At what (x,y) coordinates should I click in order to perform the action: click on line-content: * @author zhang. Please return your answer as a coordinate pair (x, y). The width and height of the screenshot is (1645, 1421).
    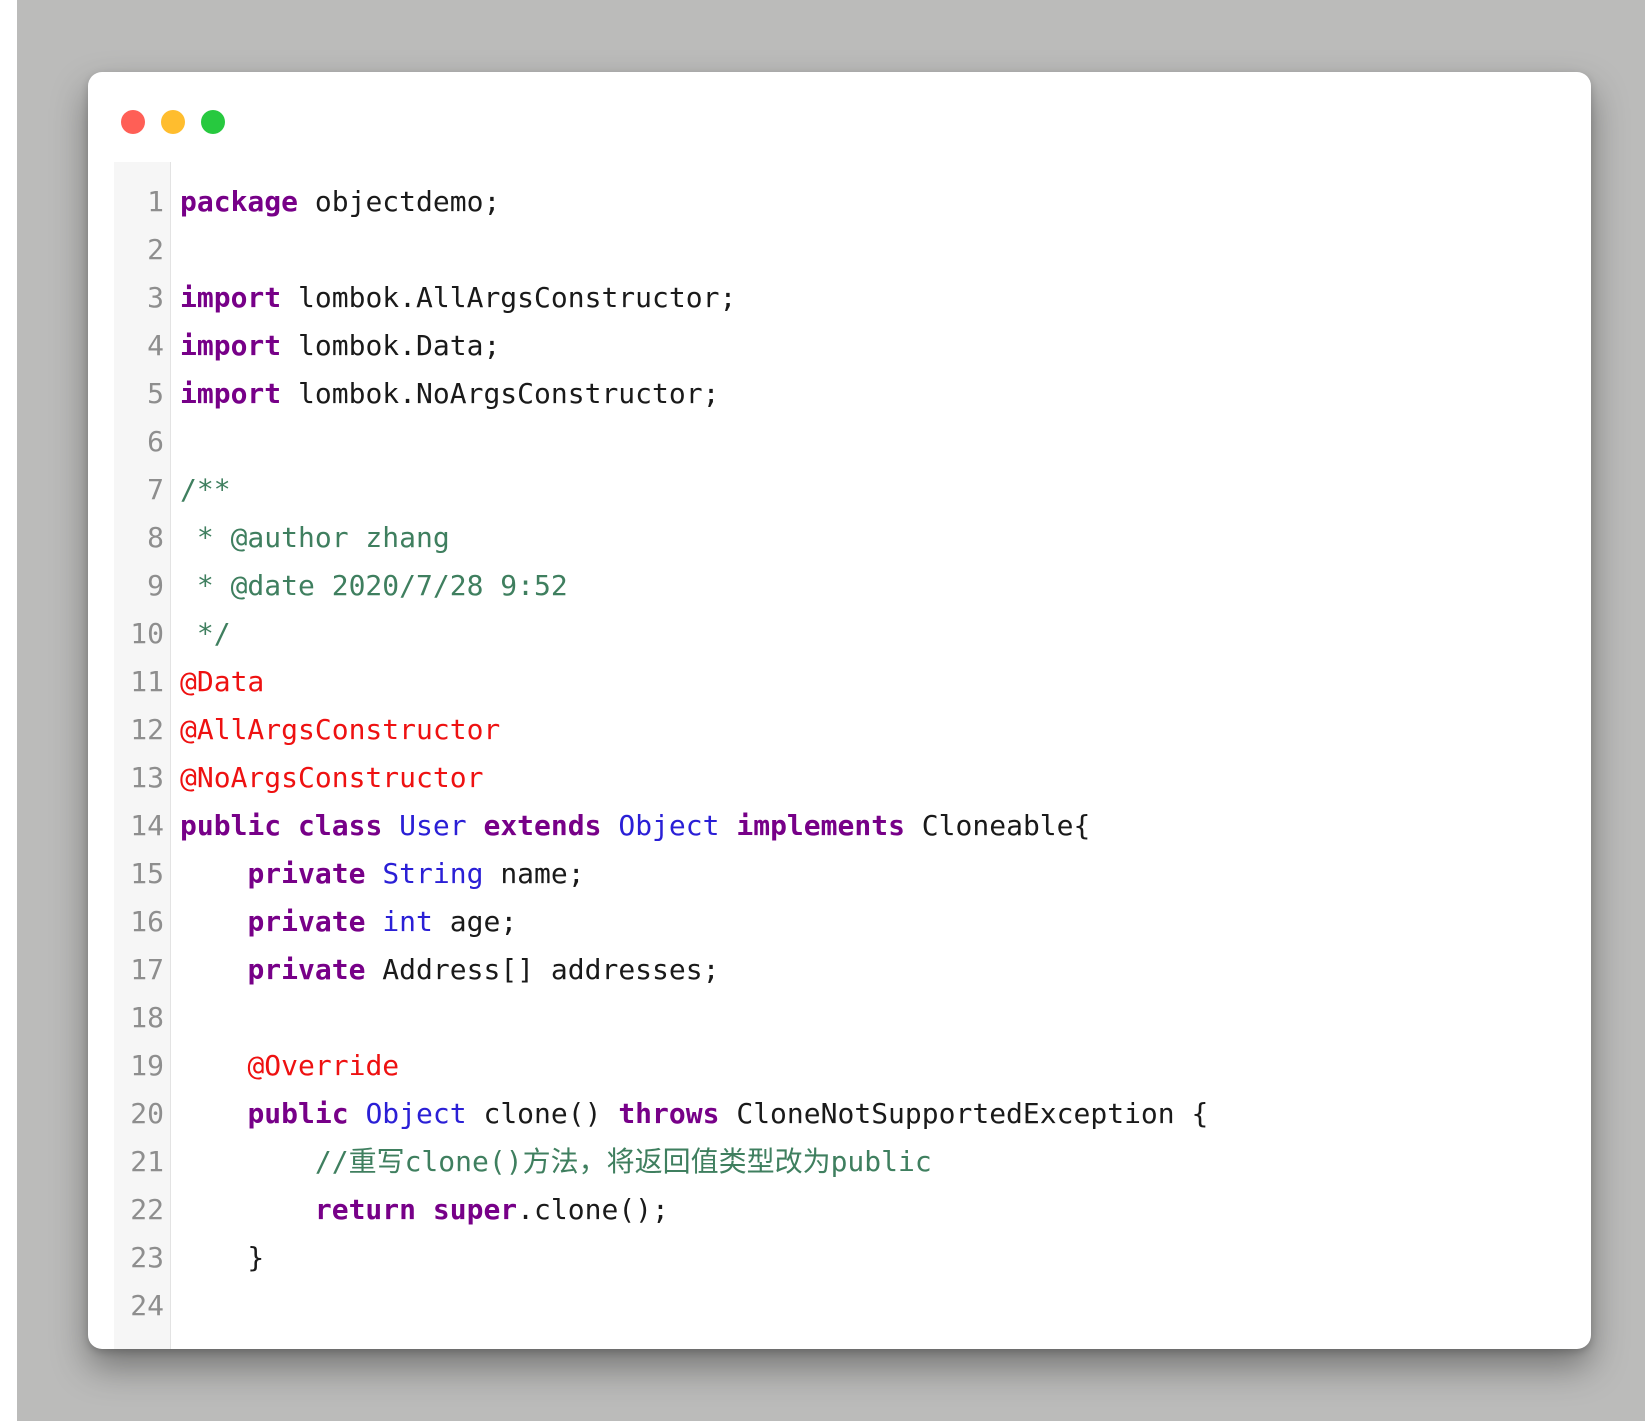
    Looking at the image, I should click on (315, 538).